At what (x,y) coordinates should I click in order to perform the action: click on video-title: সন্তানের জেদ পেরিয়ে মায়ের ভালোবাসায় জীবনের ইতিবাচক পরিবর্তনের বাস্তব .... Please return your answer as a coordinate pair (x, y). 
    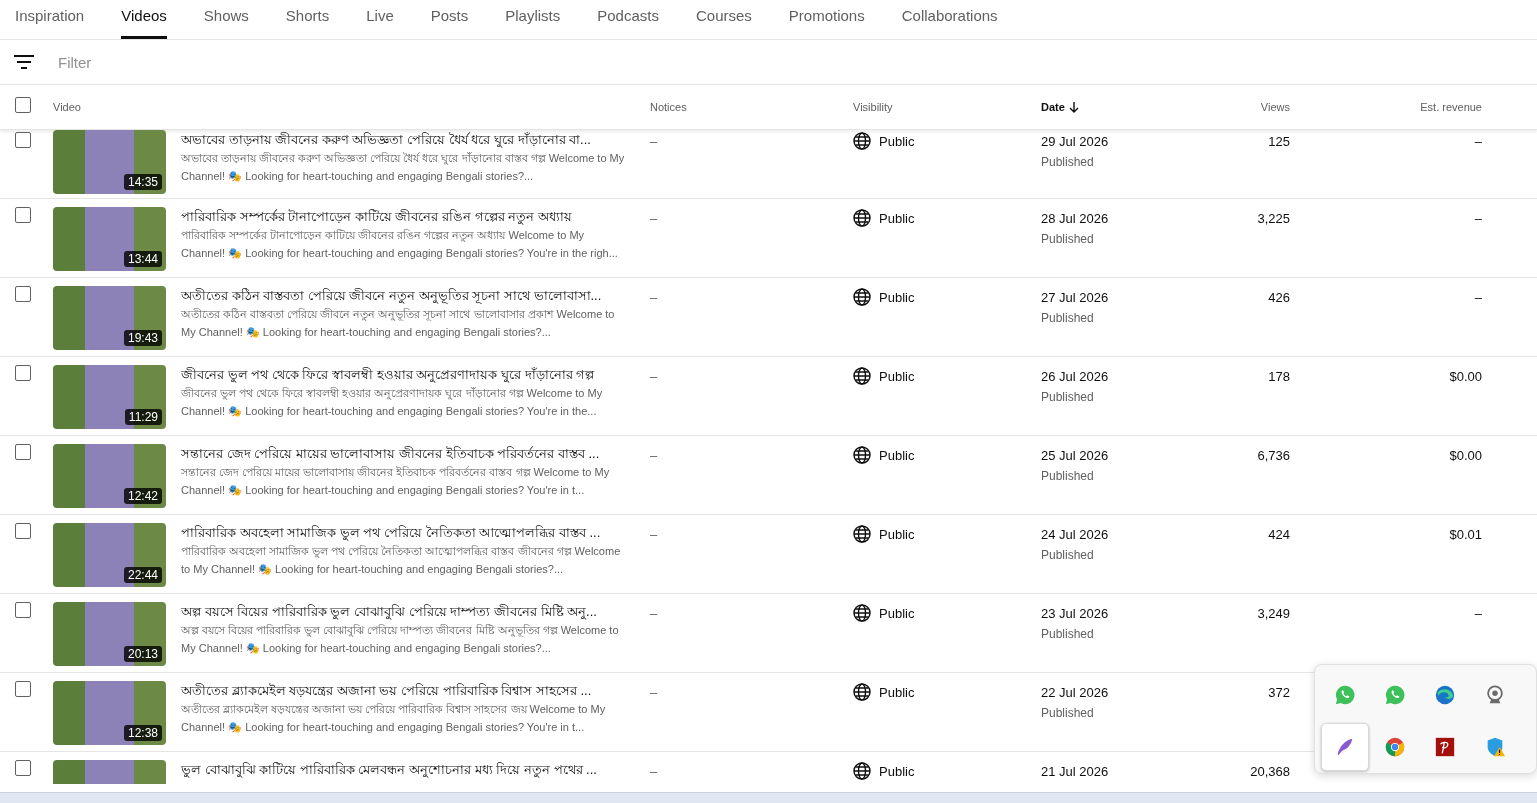
    Looking at the image, I should click on (403, 454).